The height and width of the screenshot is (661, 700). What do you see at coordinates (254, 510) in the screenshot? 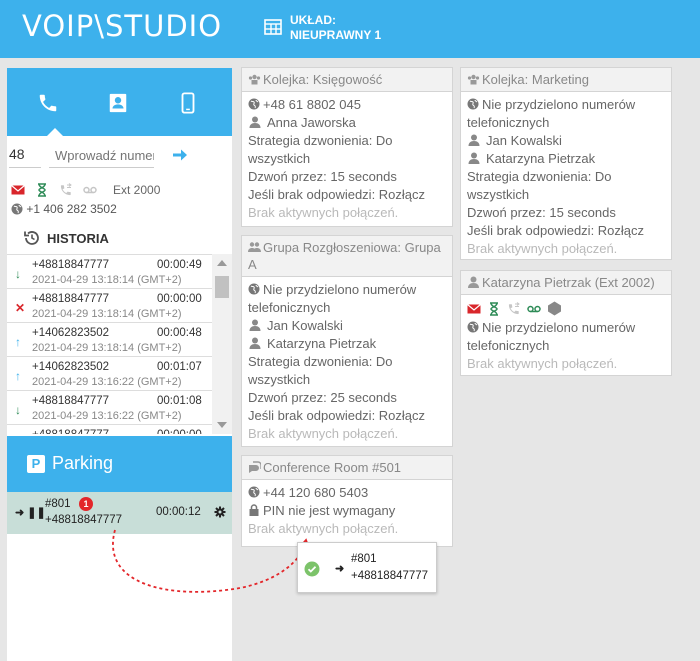
I see `lock-icon` at bounding box center [254, 510].